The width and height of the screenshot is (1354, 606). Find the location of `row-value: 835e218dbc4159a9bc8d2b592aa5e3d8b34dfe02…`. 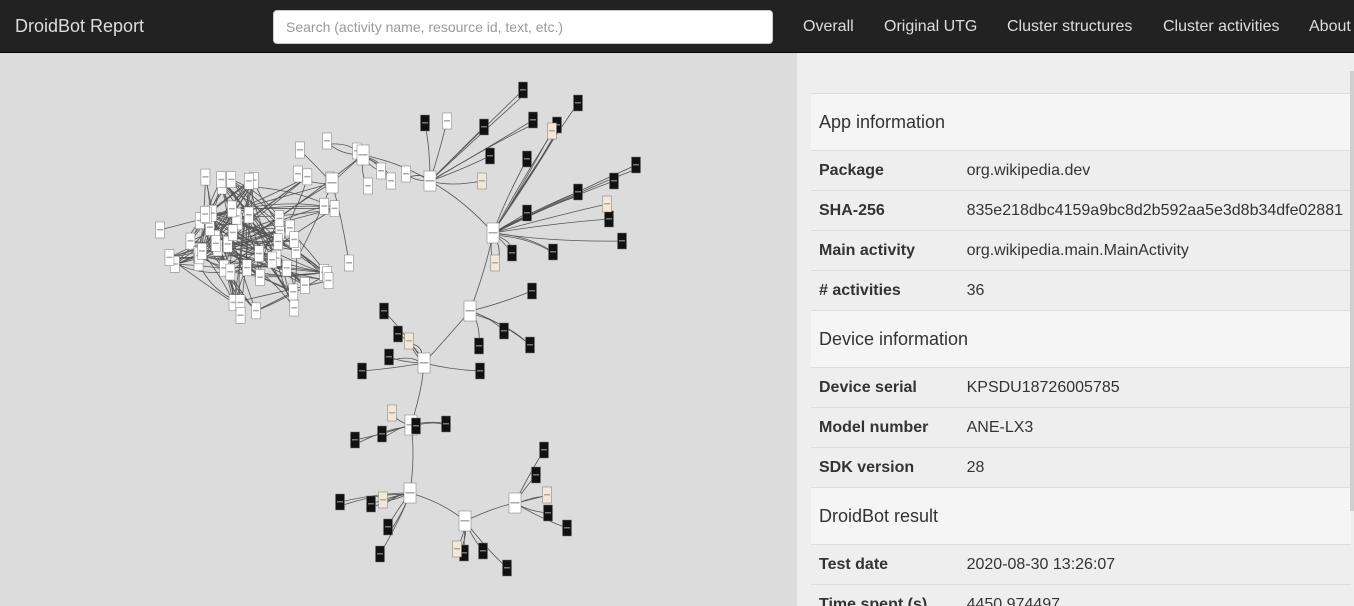

row-value: 835e218dbc4159a9bc8d2b592aa5e3d8b34dfe02… is located at coordinates (1154, 210).